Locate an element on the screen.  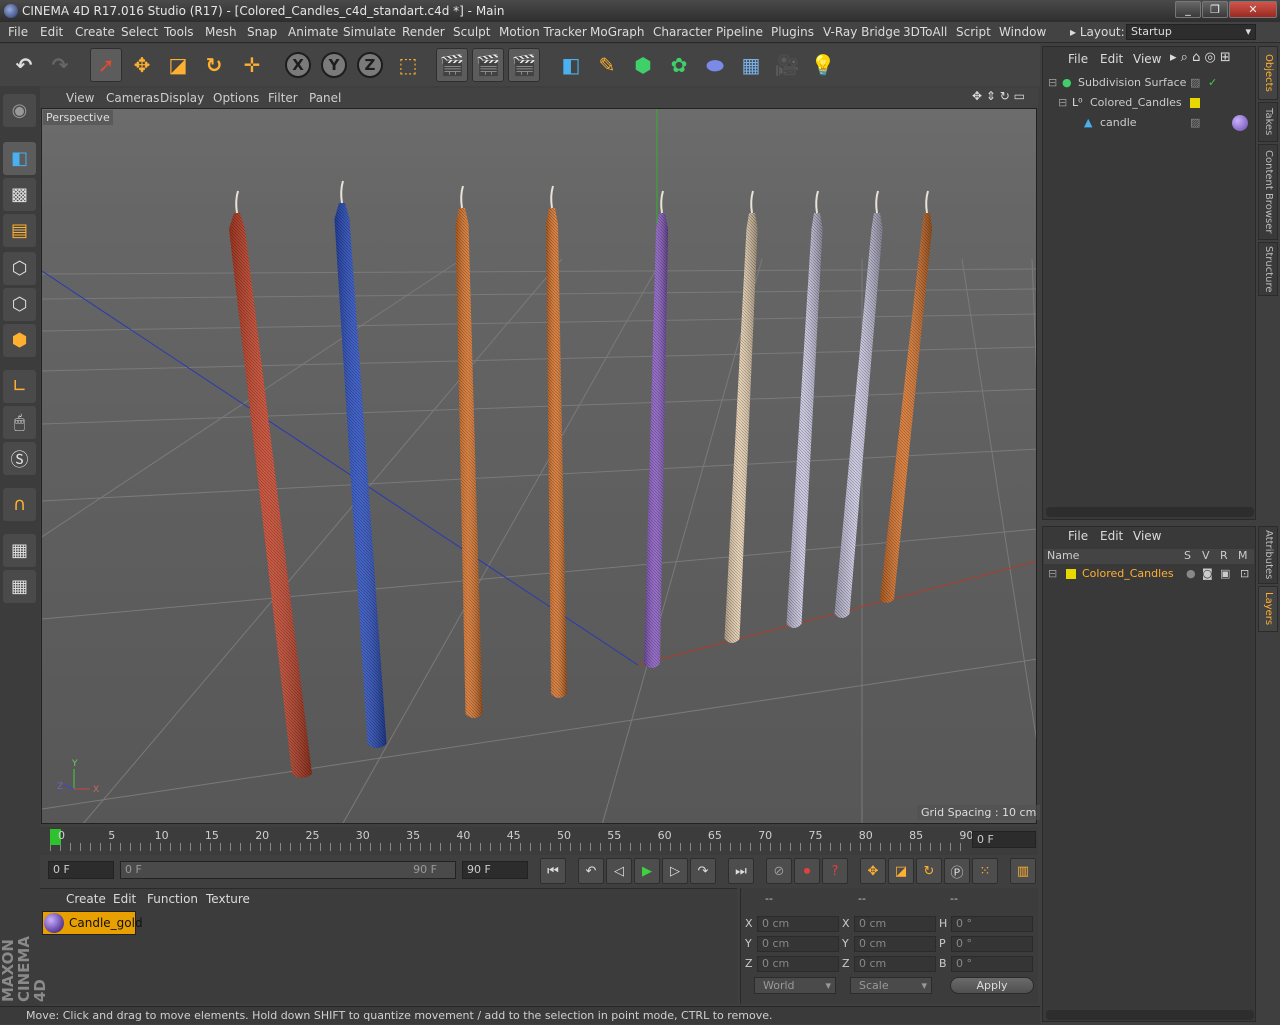
min-time-field: 0 F is located at coordinates (81, 870).